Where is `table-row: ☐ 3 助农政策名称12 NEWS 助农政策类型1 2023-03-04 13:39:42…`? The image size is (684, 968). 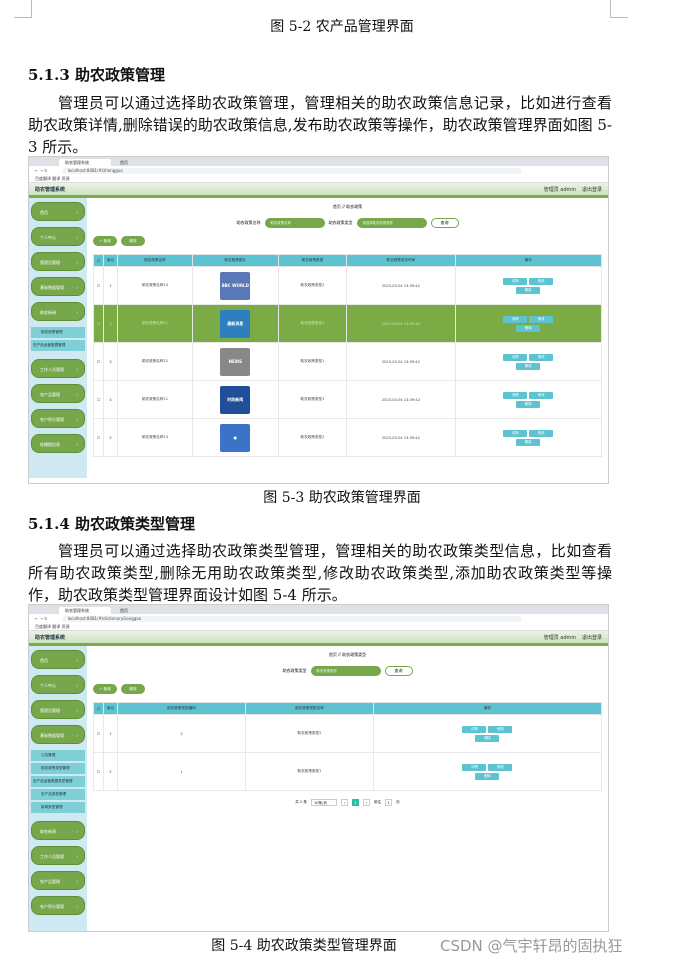
table-row: ☐ 3 助农政策名称12 NEWS 助农政策类型1 2023-03-04 13:39:42… is located at coordinates (348, 361).